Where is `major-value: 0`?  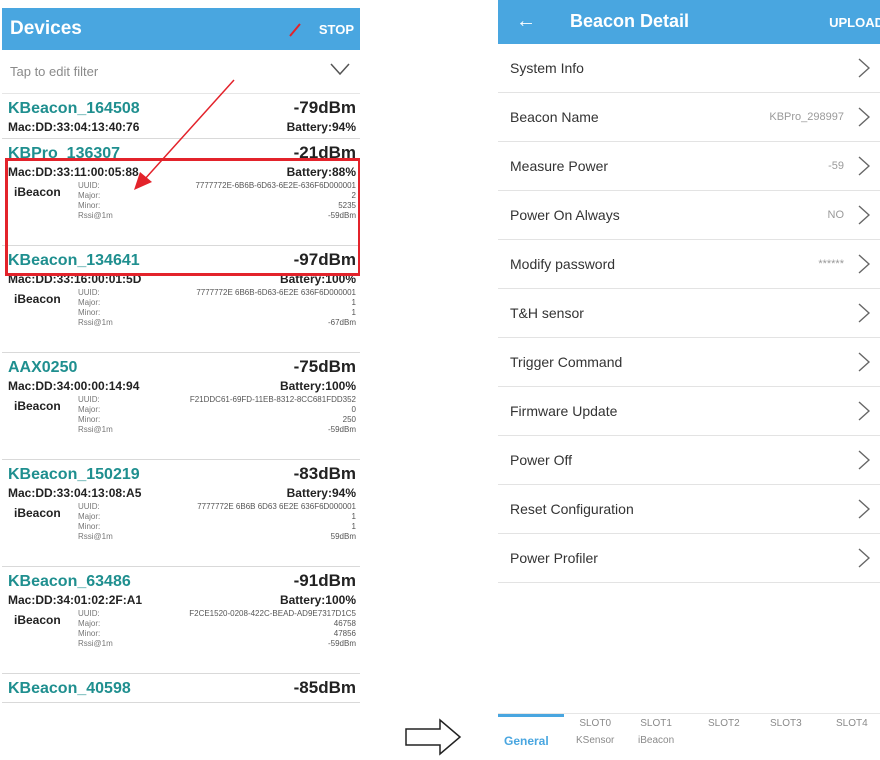
major-value: 0 is located at coordinates (353, 409).